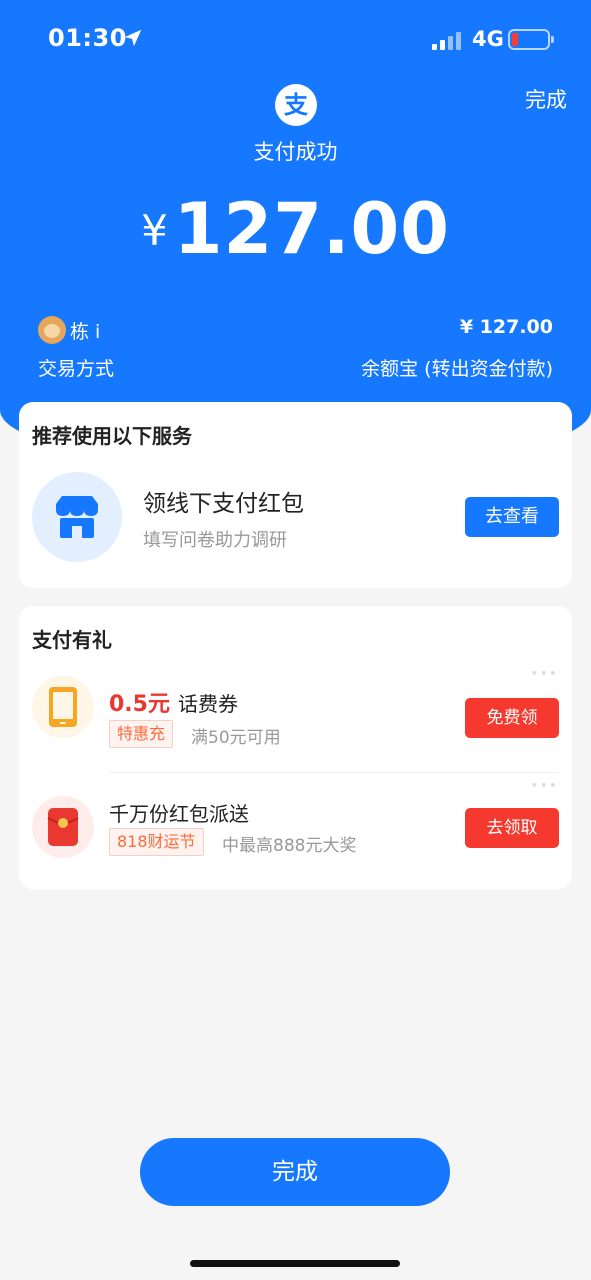 Image resolution: width=591 pixels, height=1280 pixels. What do you see at coordinates (295, 1263) in the screenshot?
I see `home-indicator` at bounding box center [295, 1263].